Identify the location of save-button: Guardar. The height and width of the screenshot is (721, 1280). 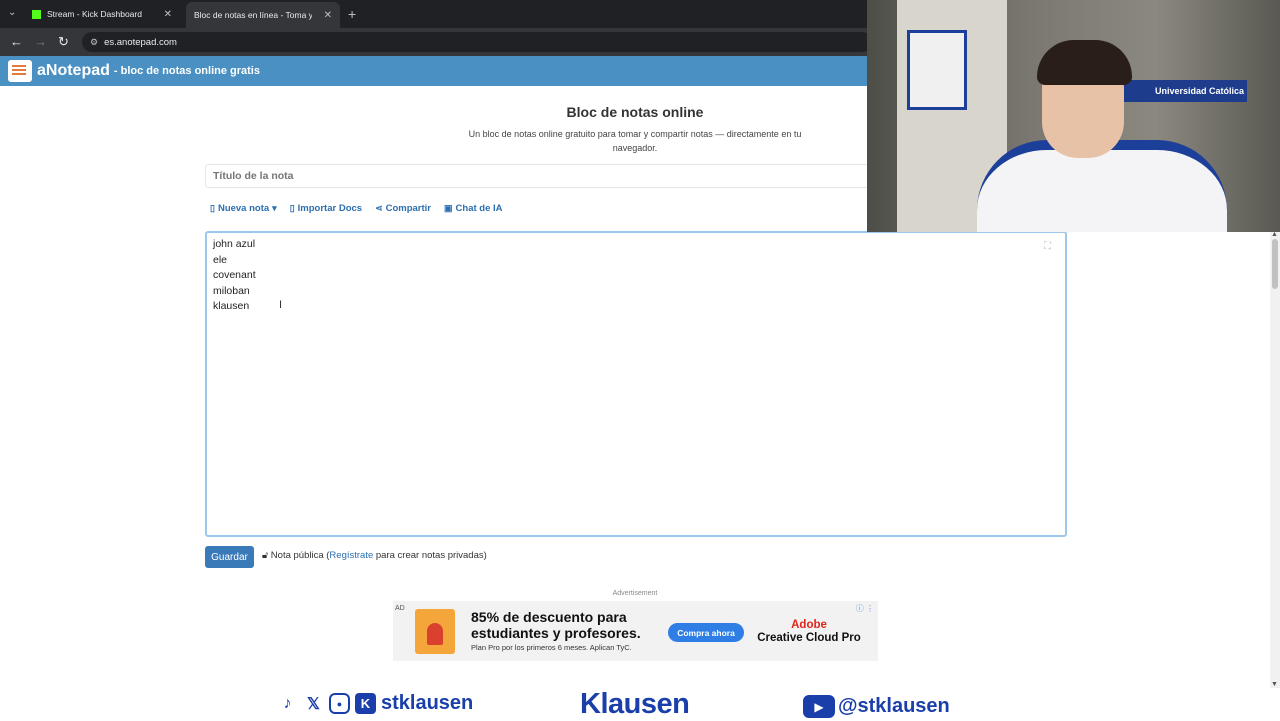
(229, 557).